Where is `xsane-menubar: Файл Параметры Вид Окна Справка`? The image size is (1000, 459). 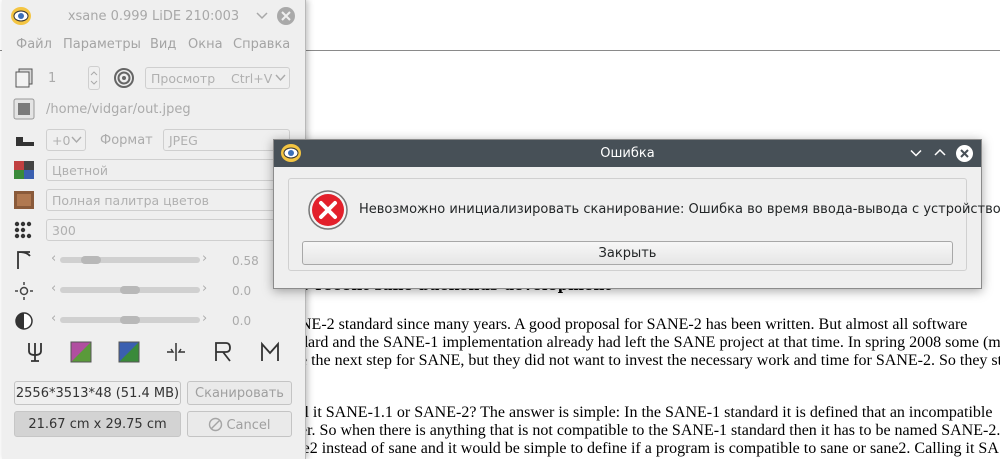
xsane-menubar: Файл Параметры Вид Окна Справка is located at coordinates (153, 46).